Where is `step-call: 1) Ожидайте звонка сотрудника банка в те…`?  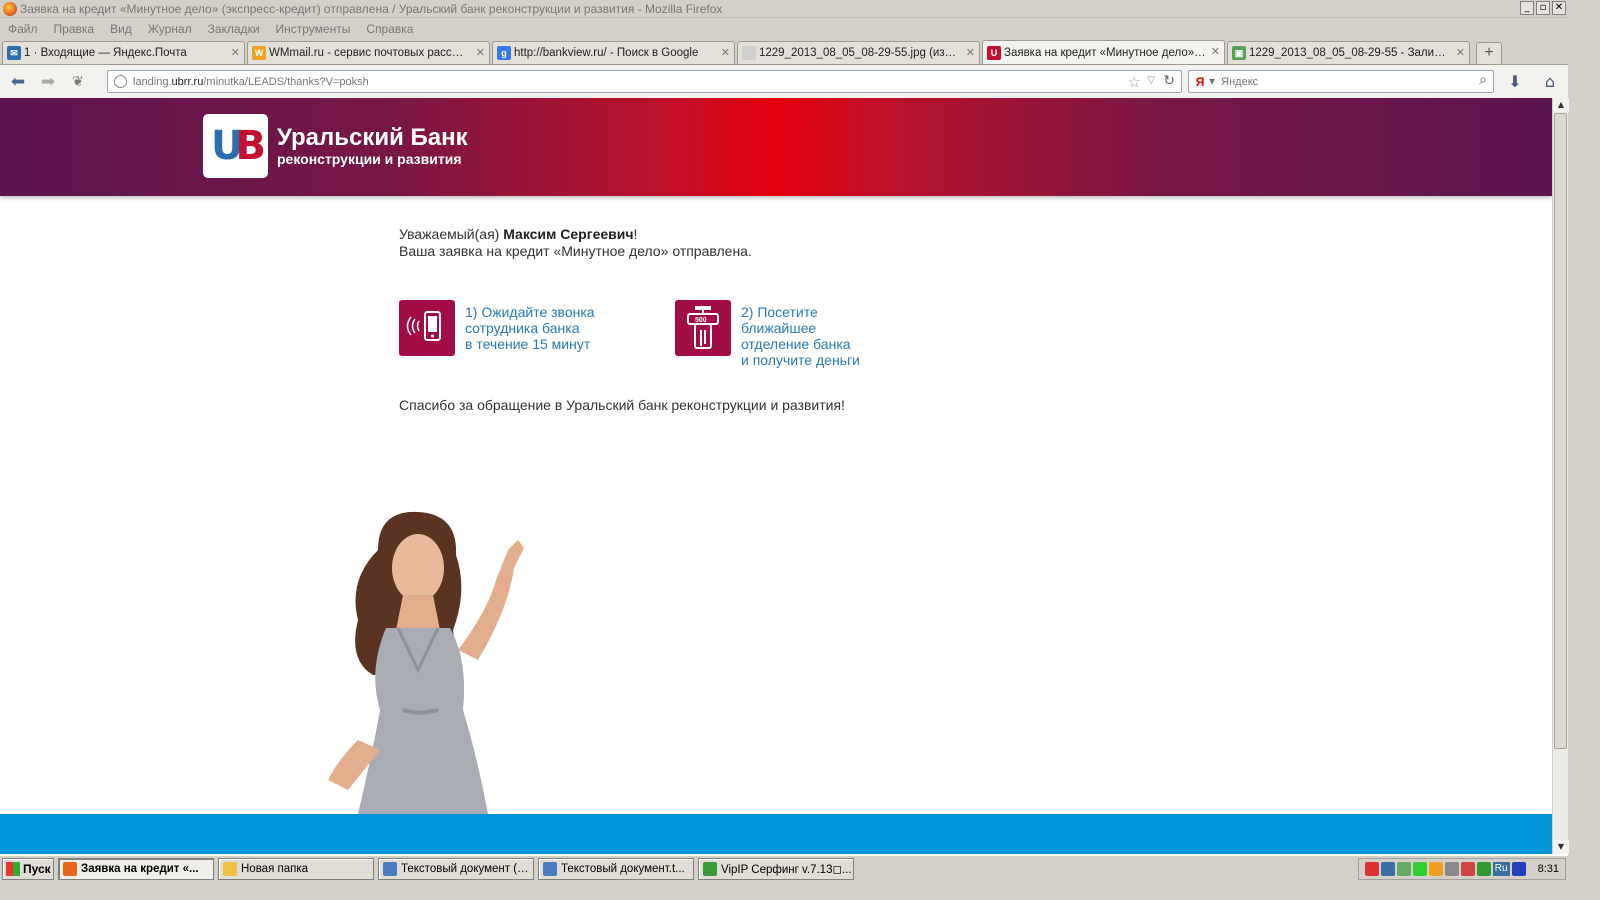 step-call: 1) Ожидайте звонка сотрудника банка в те… is located at coordinates (497, 328).